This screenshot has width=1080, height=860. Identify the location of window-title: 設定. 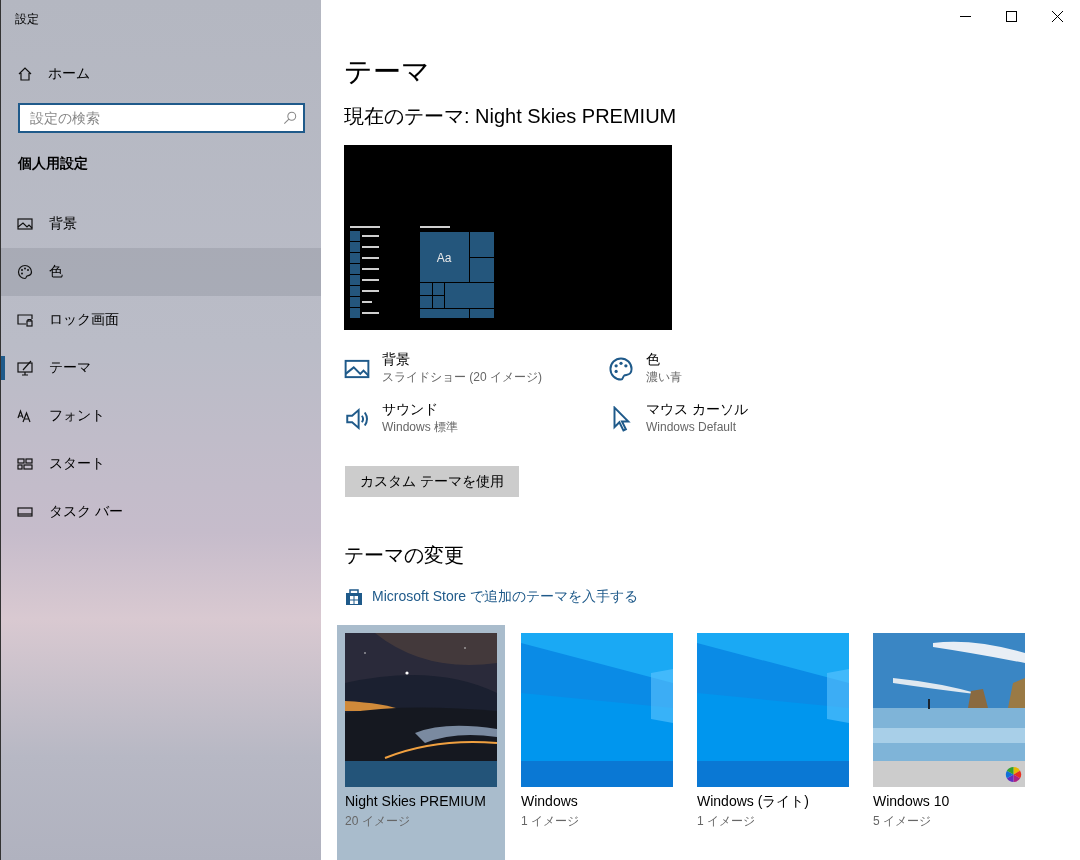
(26, 19).